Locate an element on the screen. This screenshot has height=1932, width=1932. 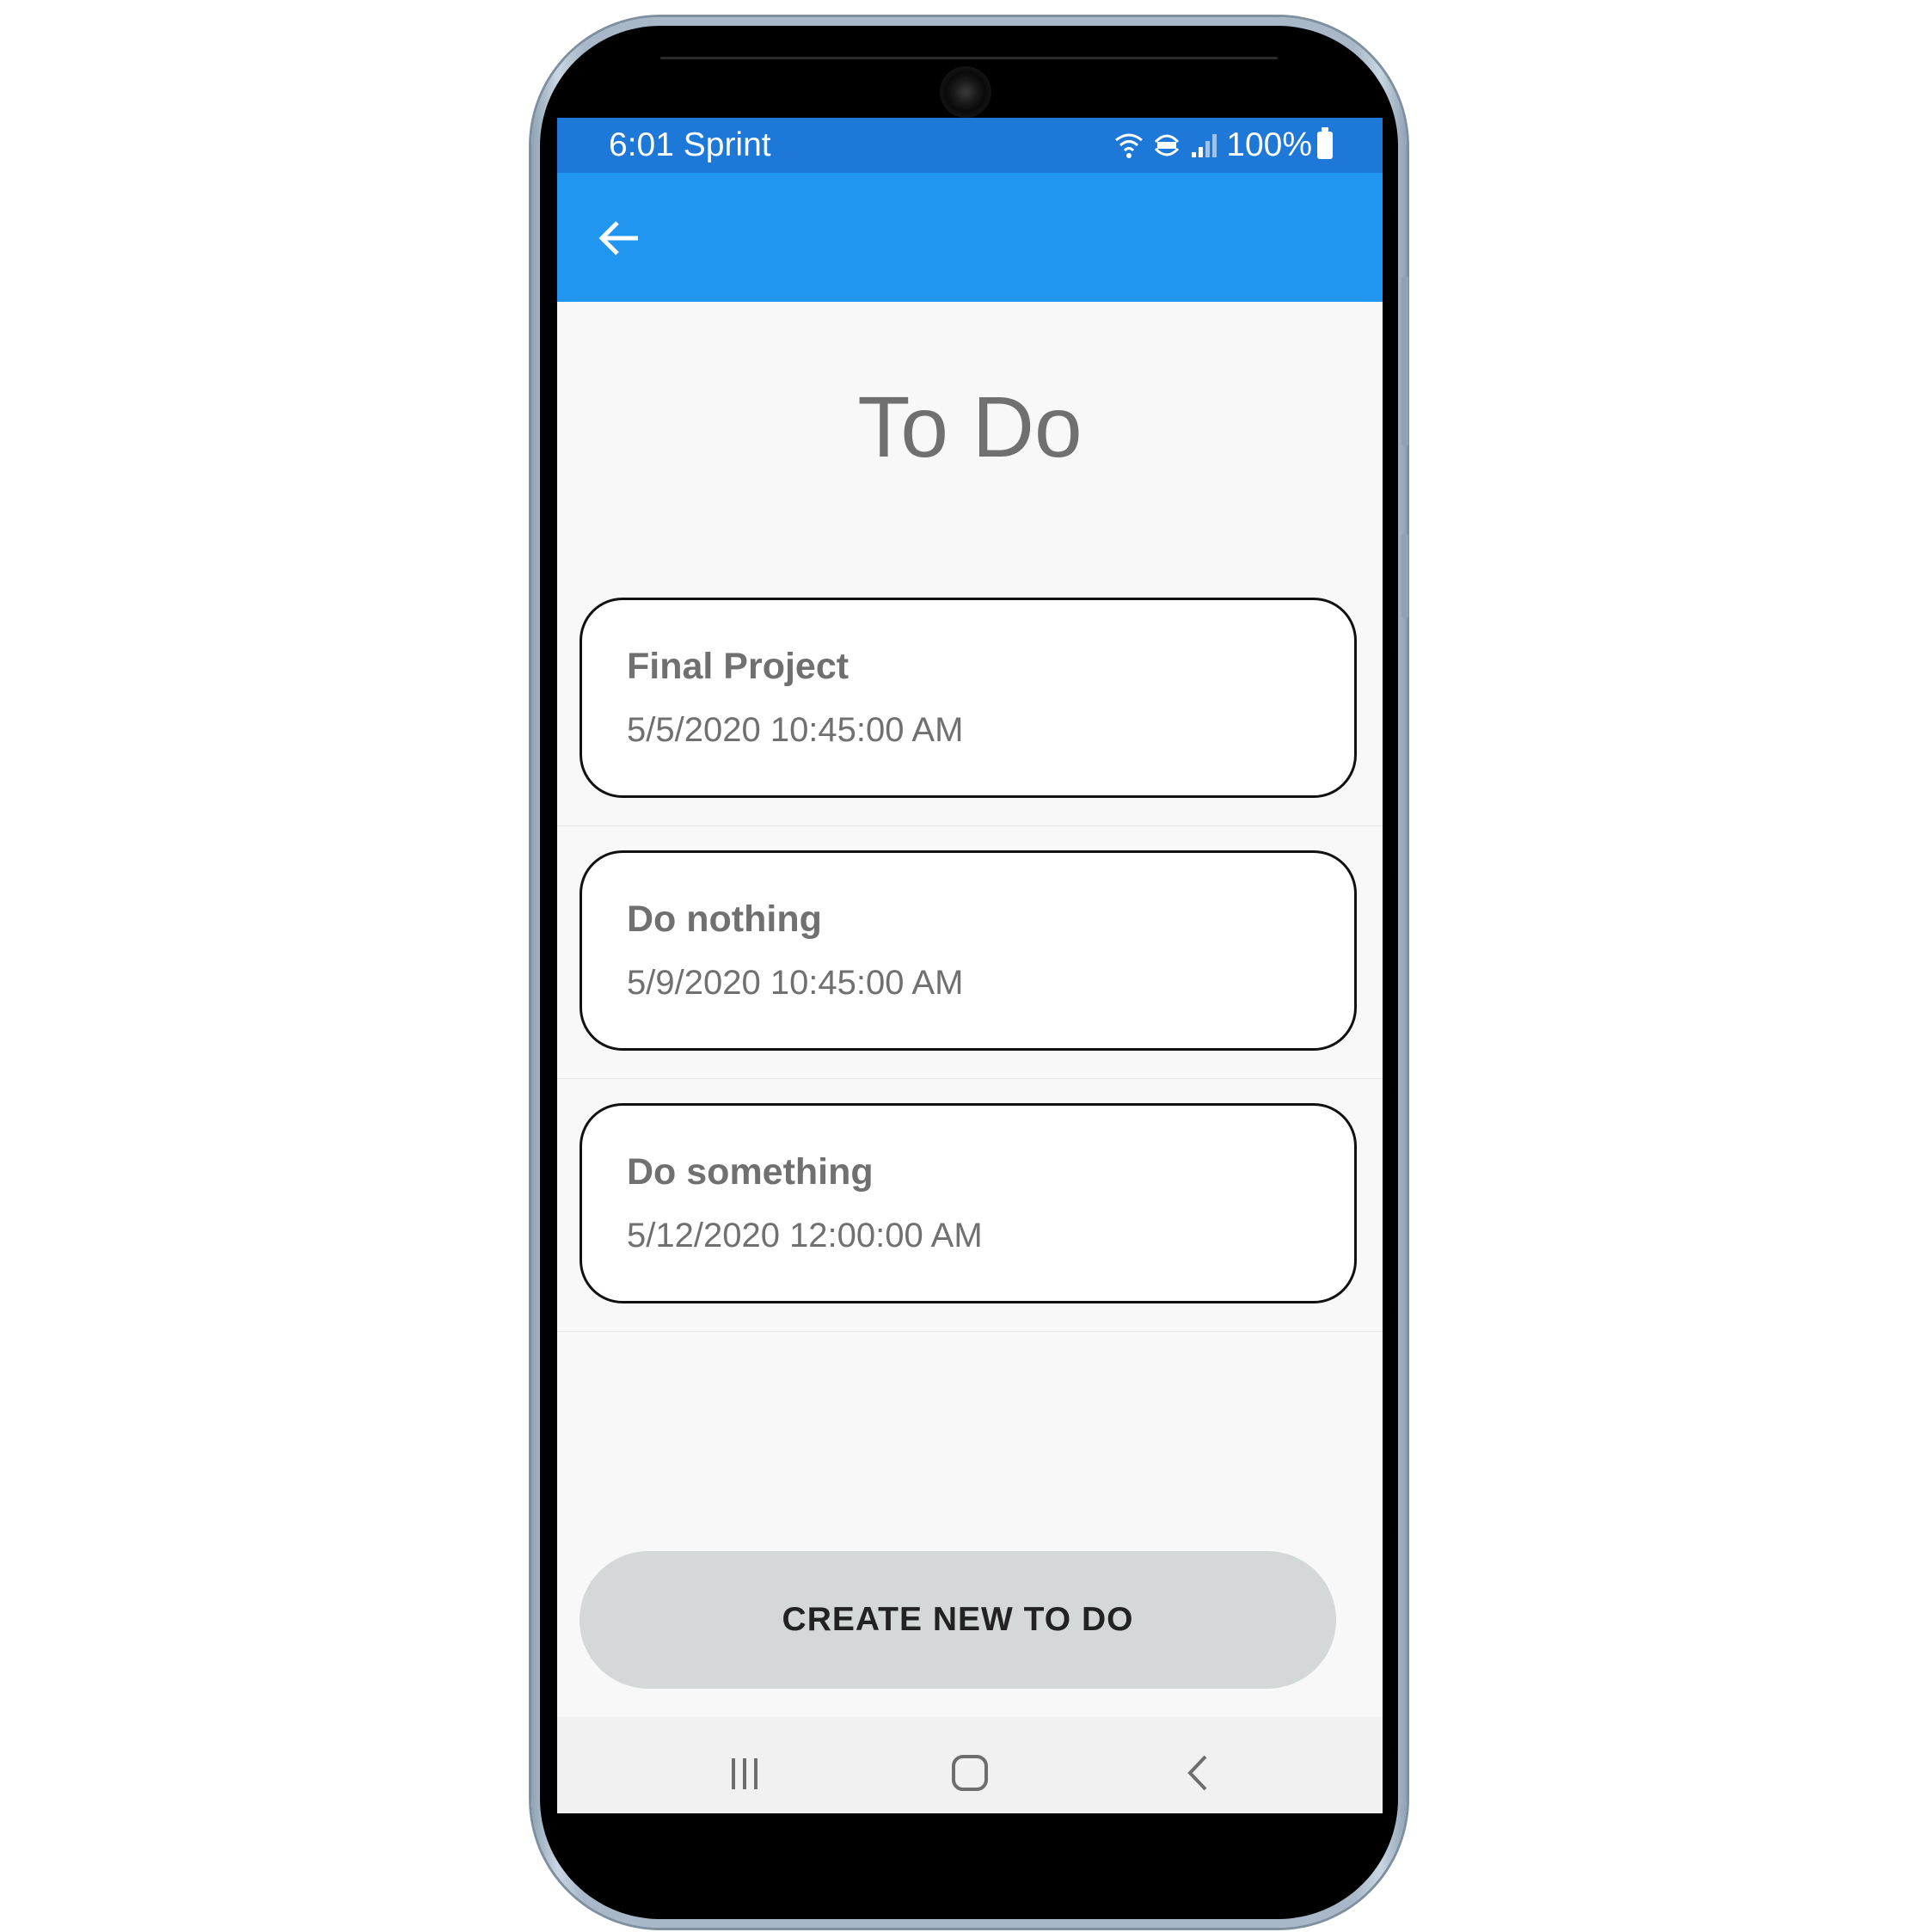
home-icon is located at coordinates (970, 1773).